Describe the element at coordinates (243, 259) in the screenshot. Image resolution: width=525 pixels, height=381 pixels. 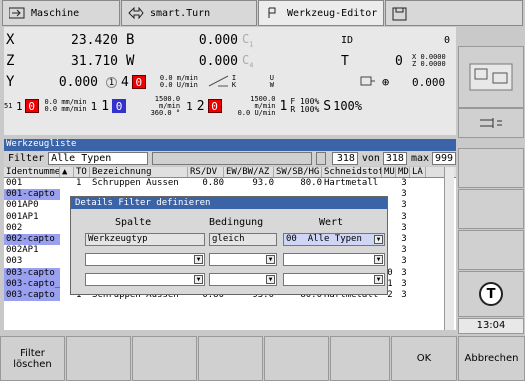
I see `dialog-row2-bedingung: ▼` at that location.